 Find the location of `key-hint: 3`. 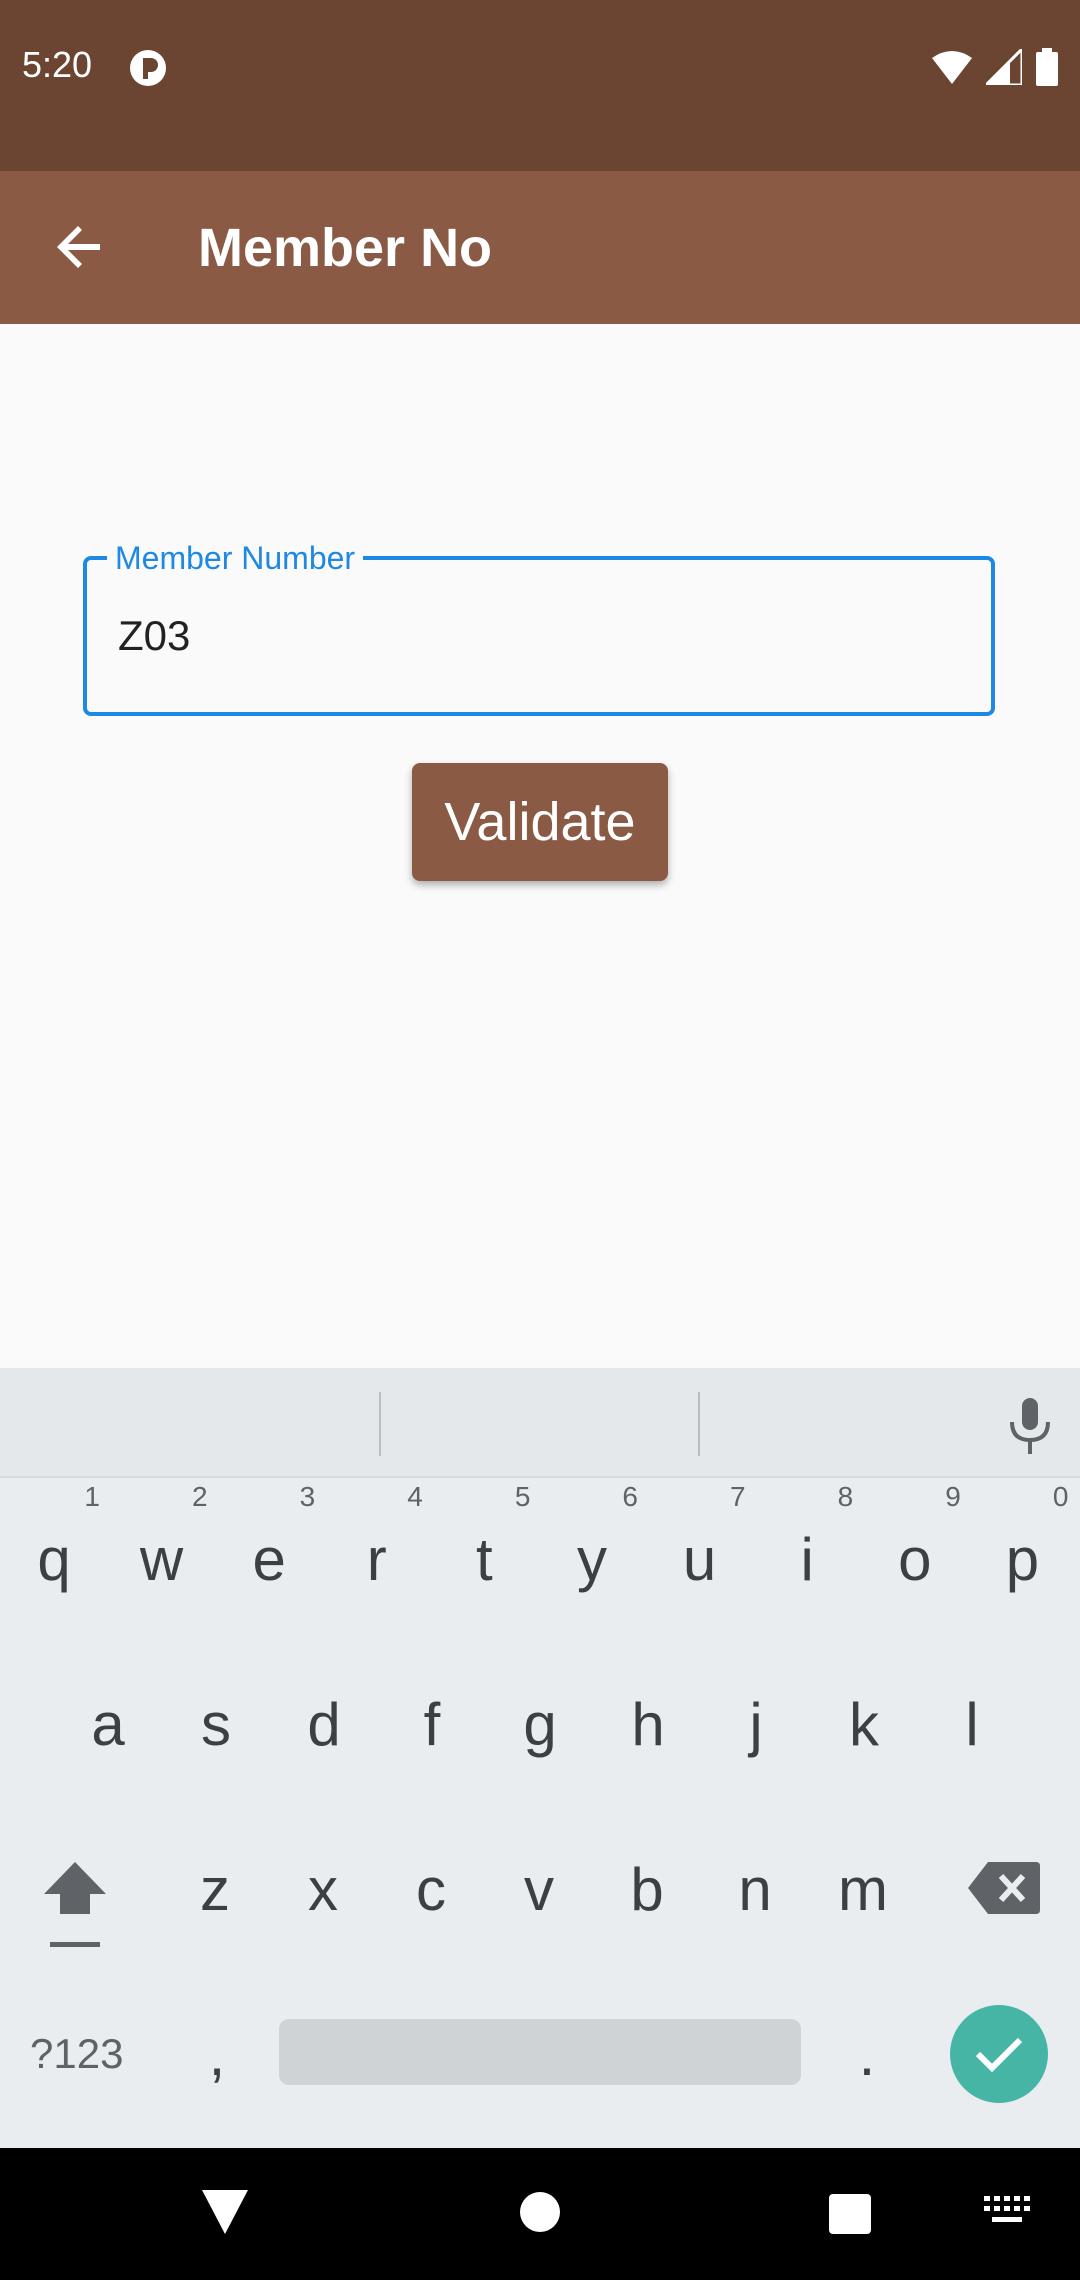

key-hint: 3 is located at coordinates (307, 1496).